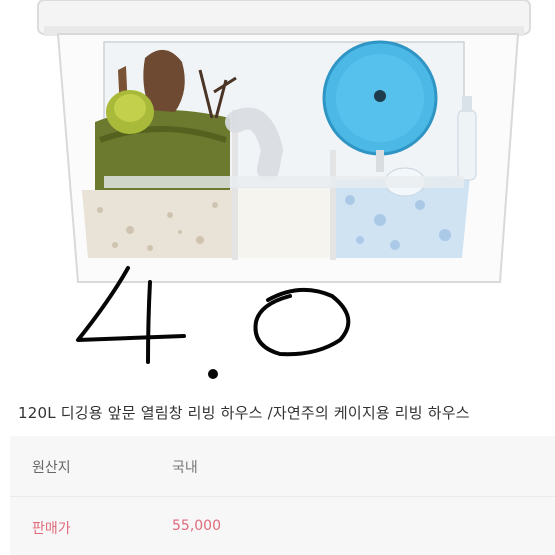 Image resolution: width=555 pixels, height=555 pixels. I want to click on handwritten-rating-overlay, so click(213, 322).